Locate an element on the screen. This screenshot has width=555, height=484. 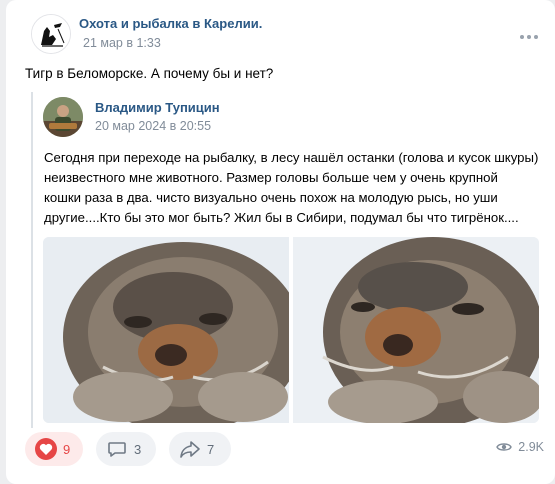
comment-button: 3 is located at coordinates (126, 449).